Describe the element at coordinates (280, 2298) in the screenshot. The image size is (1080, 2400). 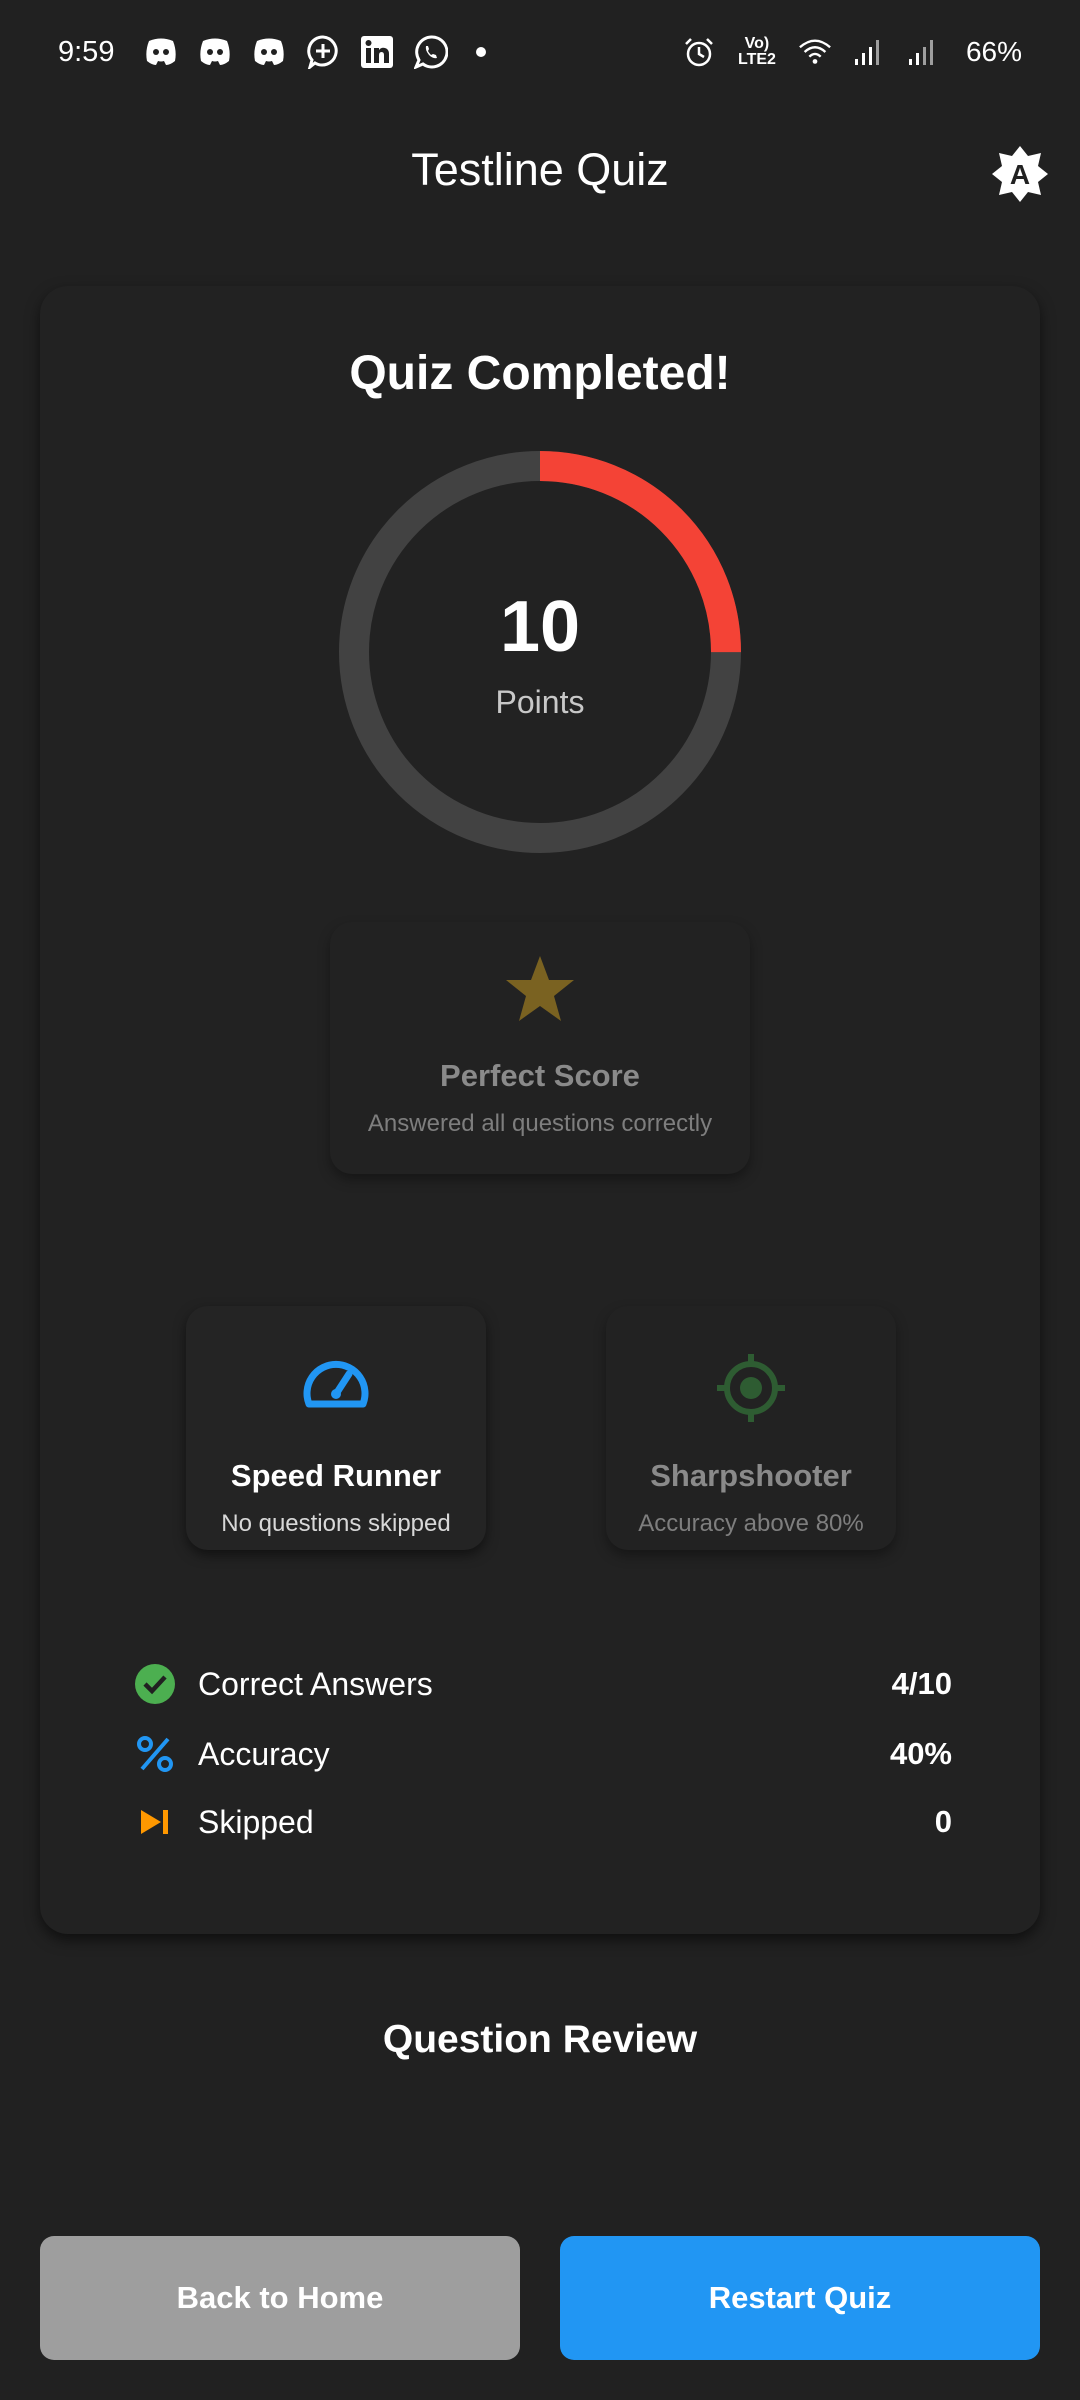
I see `back-to-home-button: Back to Home` at that location.